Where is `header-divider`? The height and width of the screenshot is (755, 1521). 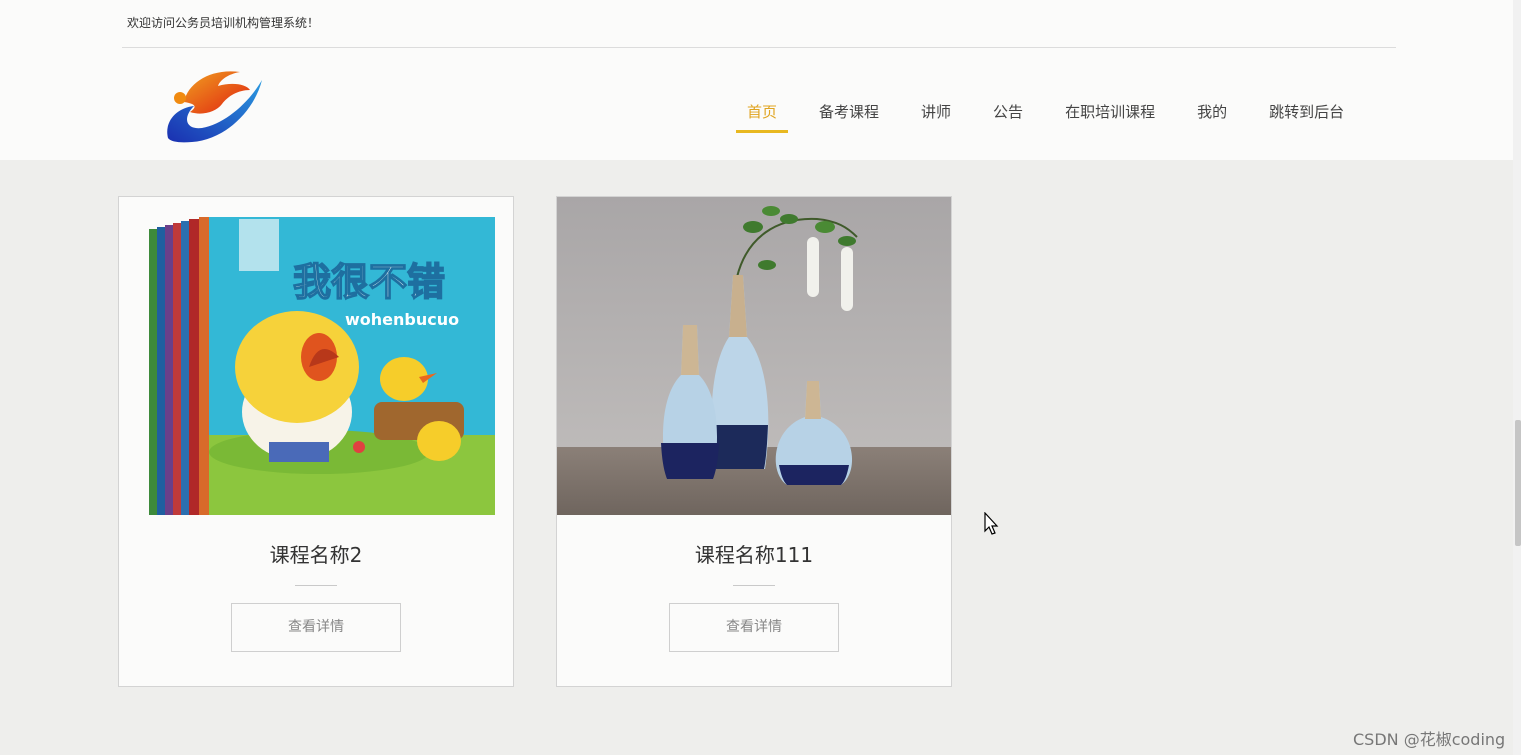 header-divider is located at coordinates (759, 47).